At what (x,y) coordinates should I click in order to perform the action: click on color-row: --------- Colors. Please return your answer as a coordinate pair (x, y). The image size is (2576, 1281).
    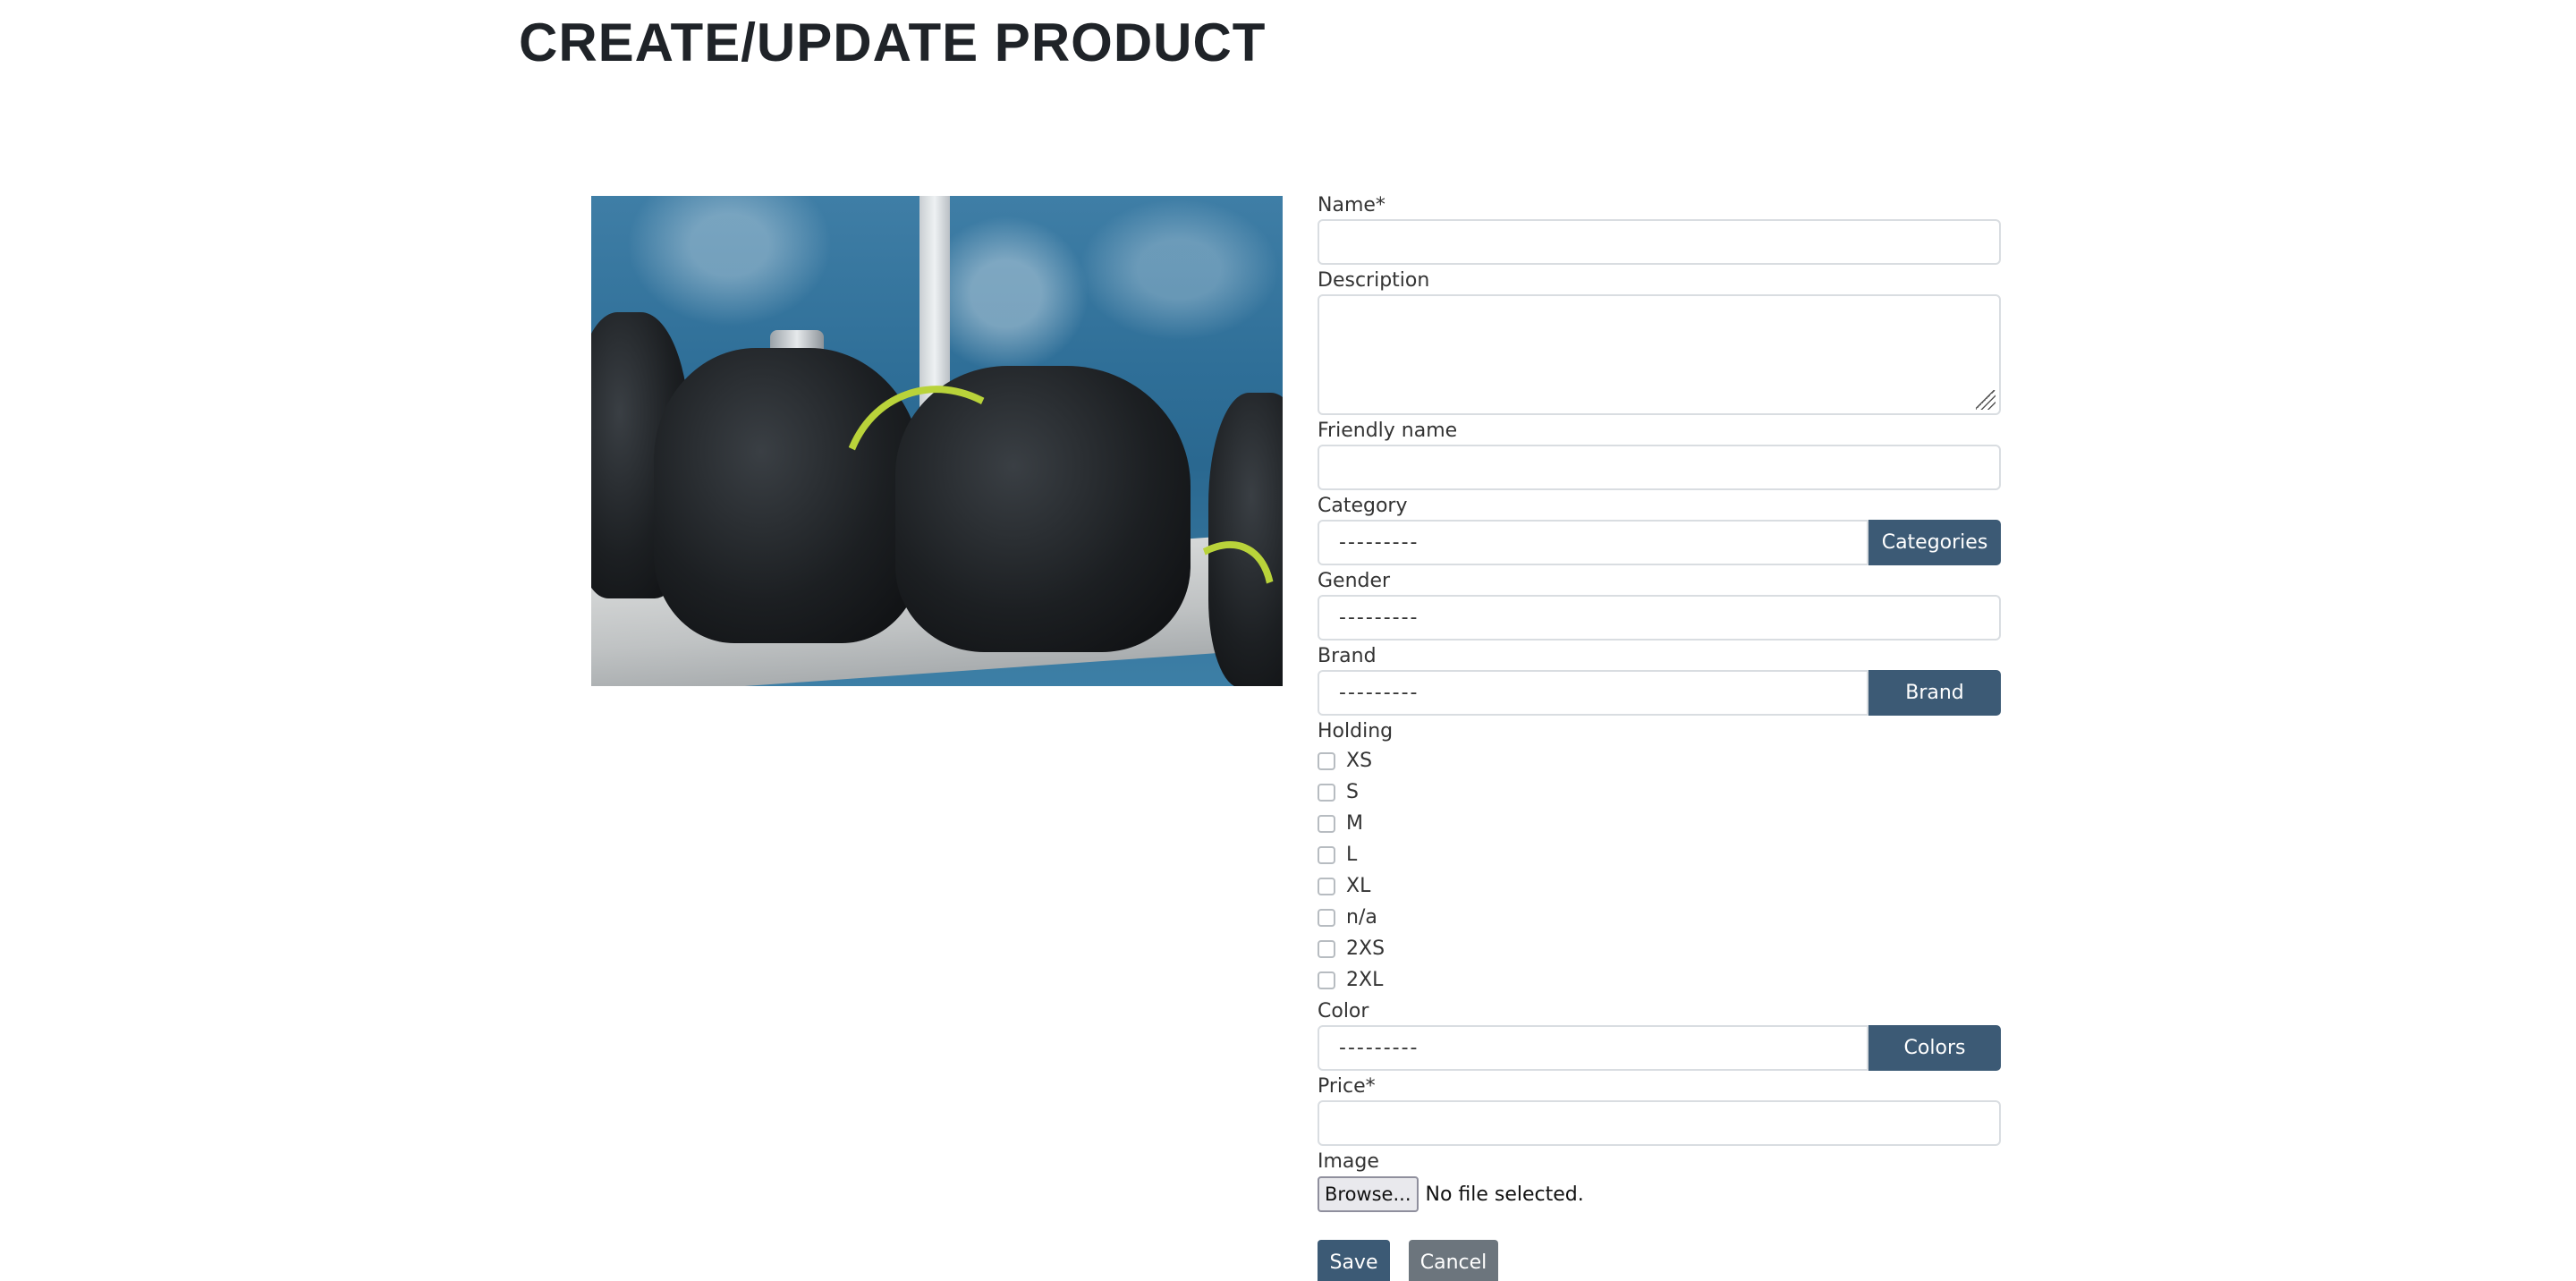
    Looking at the image, I should click on (1659, 1048).